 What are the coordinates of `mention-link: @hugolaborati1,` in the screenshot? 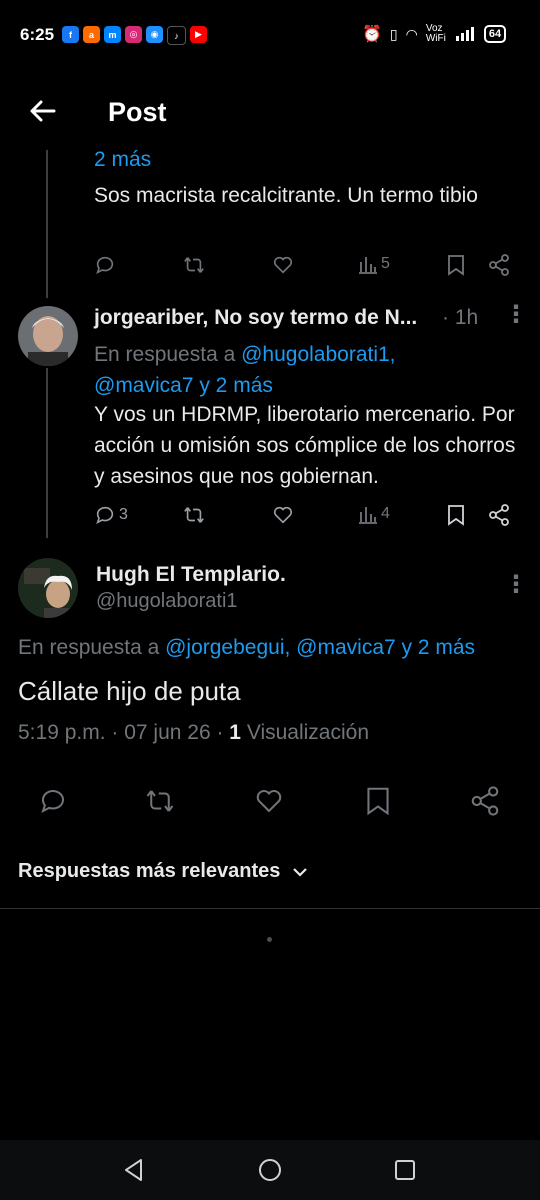 It's located at (318, 354).